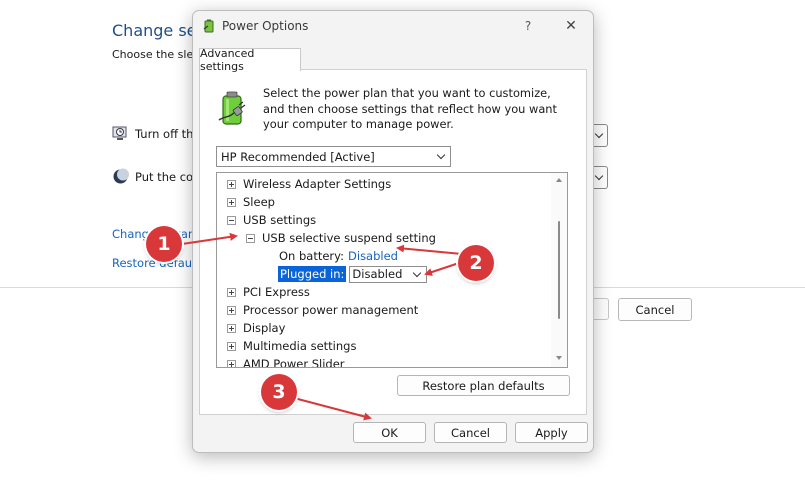 This screenshot has width=805, height=480. I want to click on tree-item-label: Processor power management, so click(331, 310).